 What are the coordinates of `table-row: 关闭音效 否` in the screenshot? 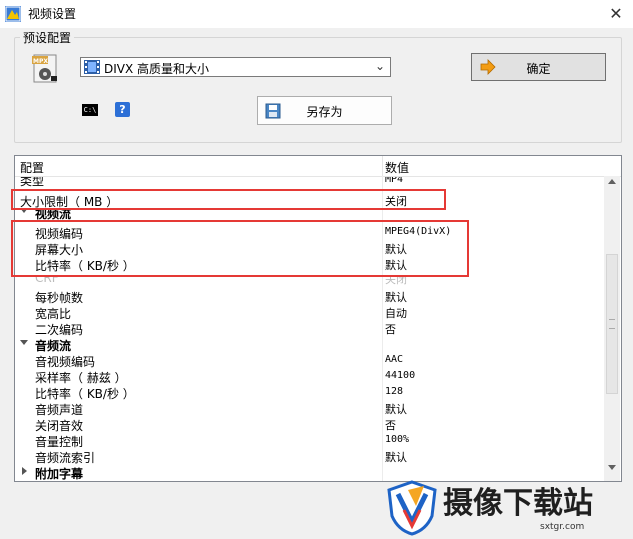 It's located at (309, 424).